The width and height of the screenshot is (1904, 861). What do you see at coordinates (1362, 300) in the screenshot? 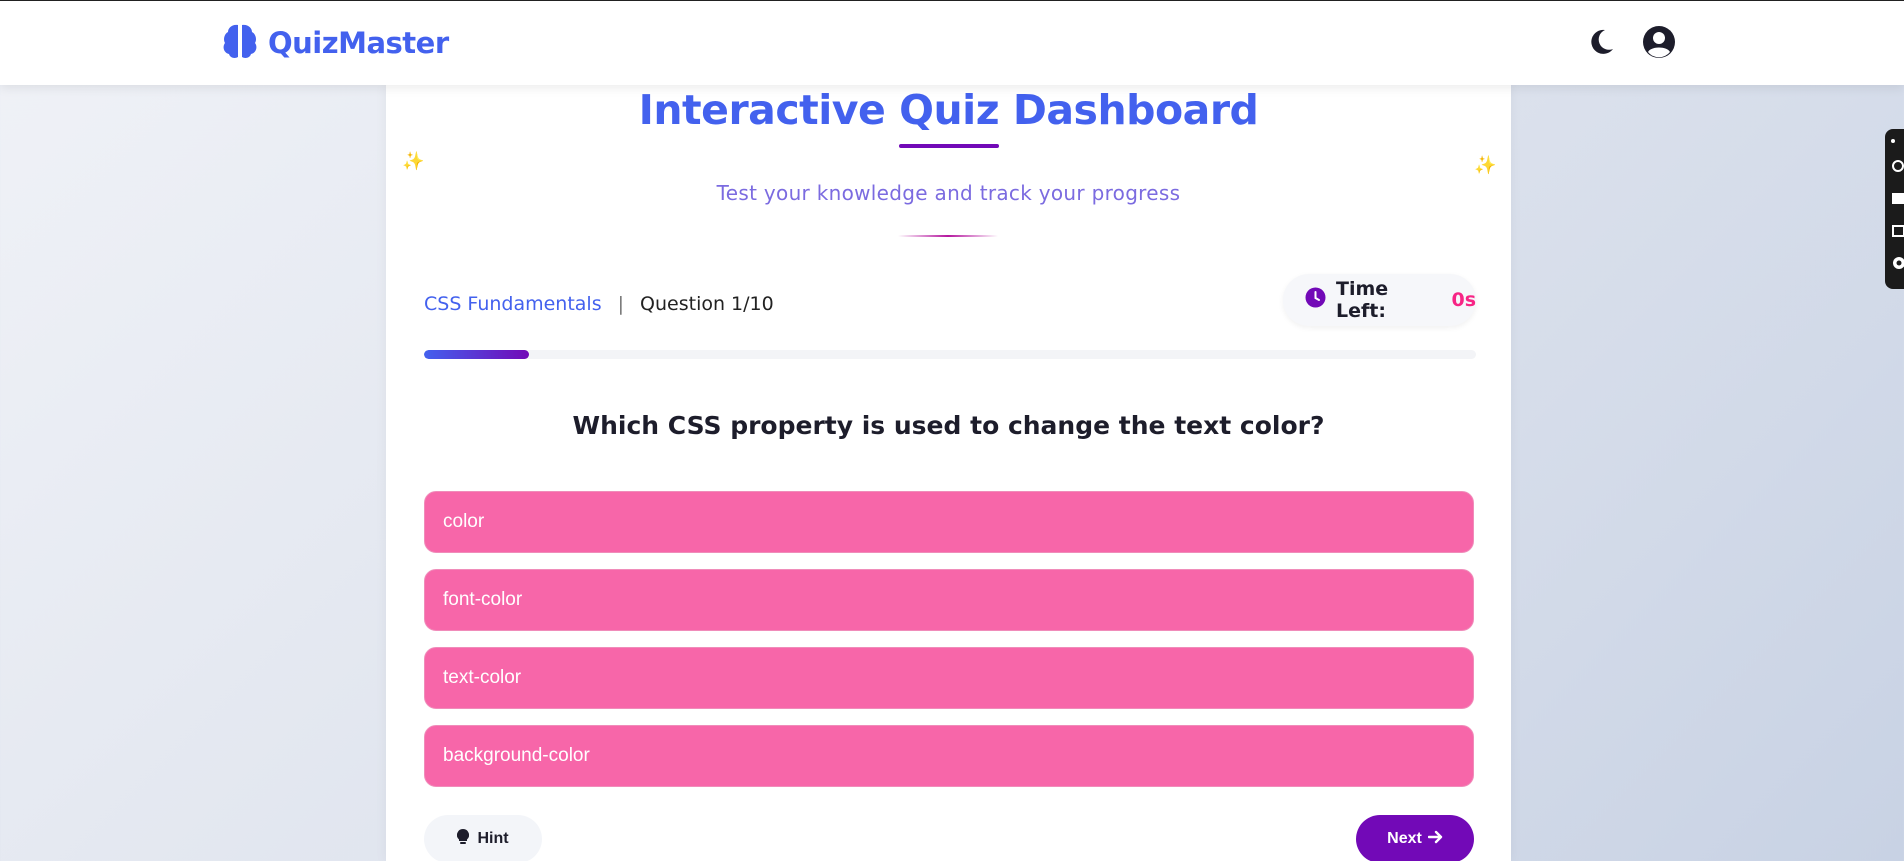
I see `timer-label: Time Left:` at bounding box center [1362, 300].